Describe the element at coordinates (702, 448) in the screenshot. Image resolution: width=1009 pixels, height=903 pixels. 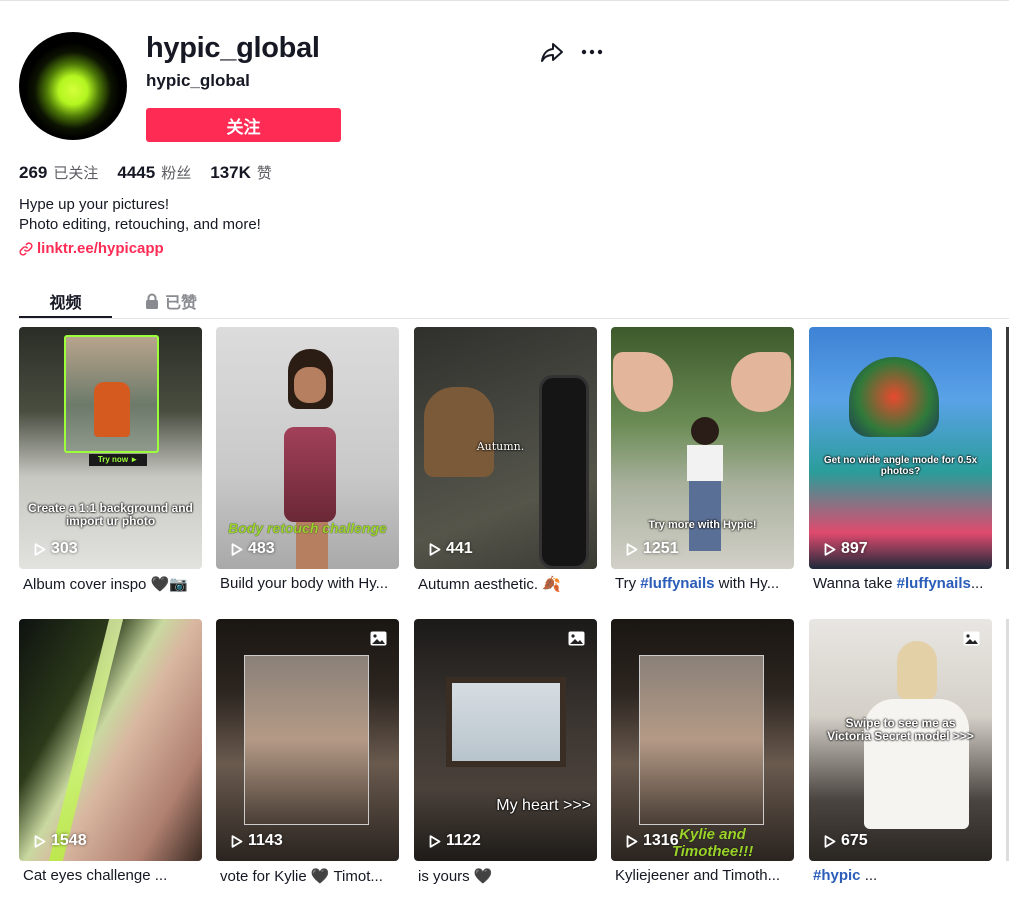
I see `video-thumbnail: Try more with Hypic! 1251` at that location.